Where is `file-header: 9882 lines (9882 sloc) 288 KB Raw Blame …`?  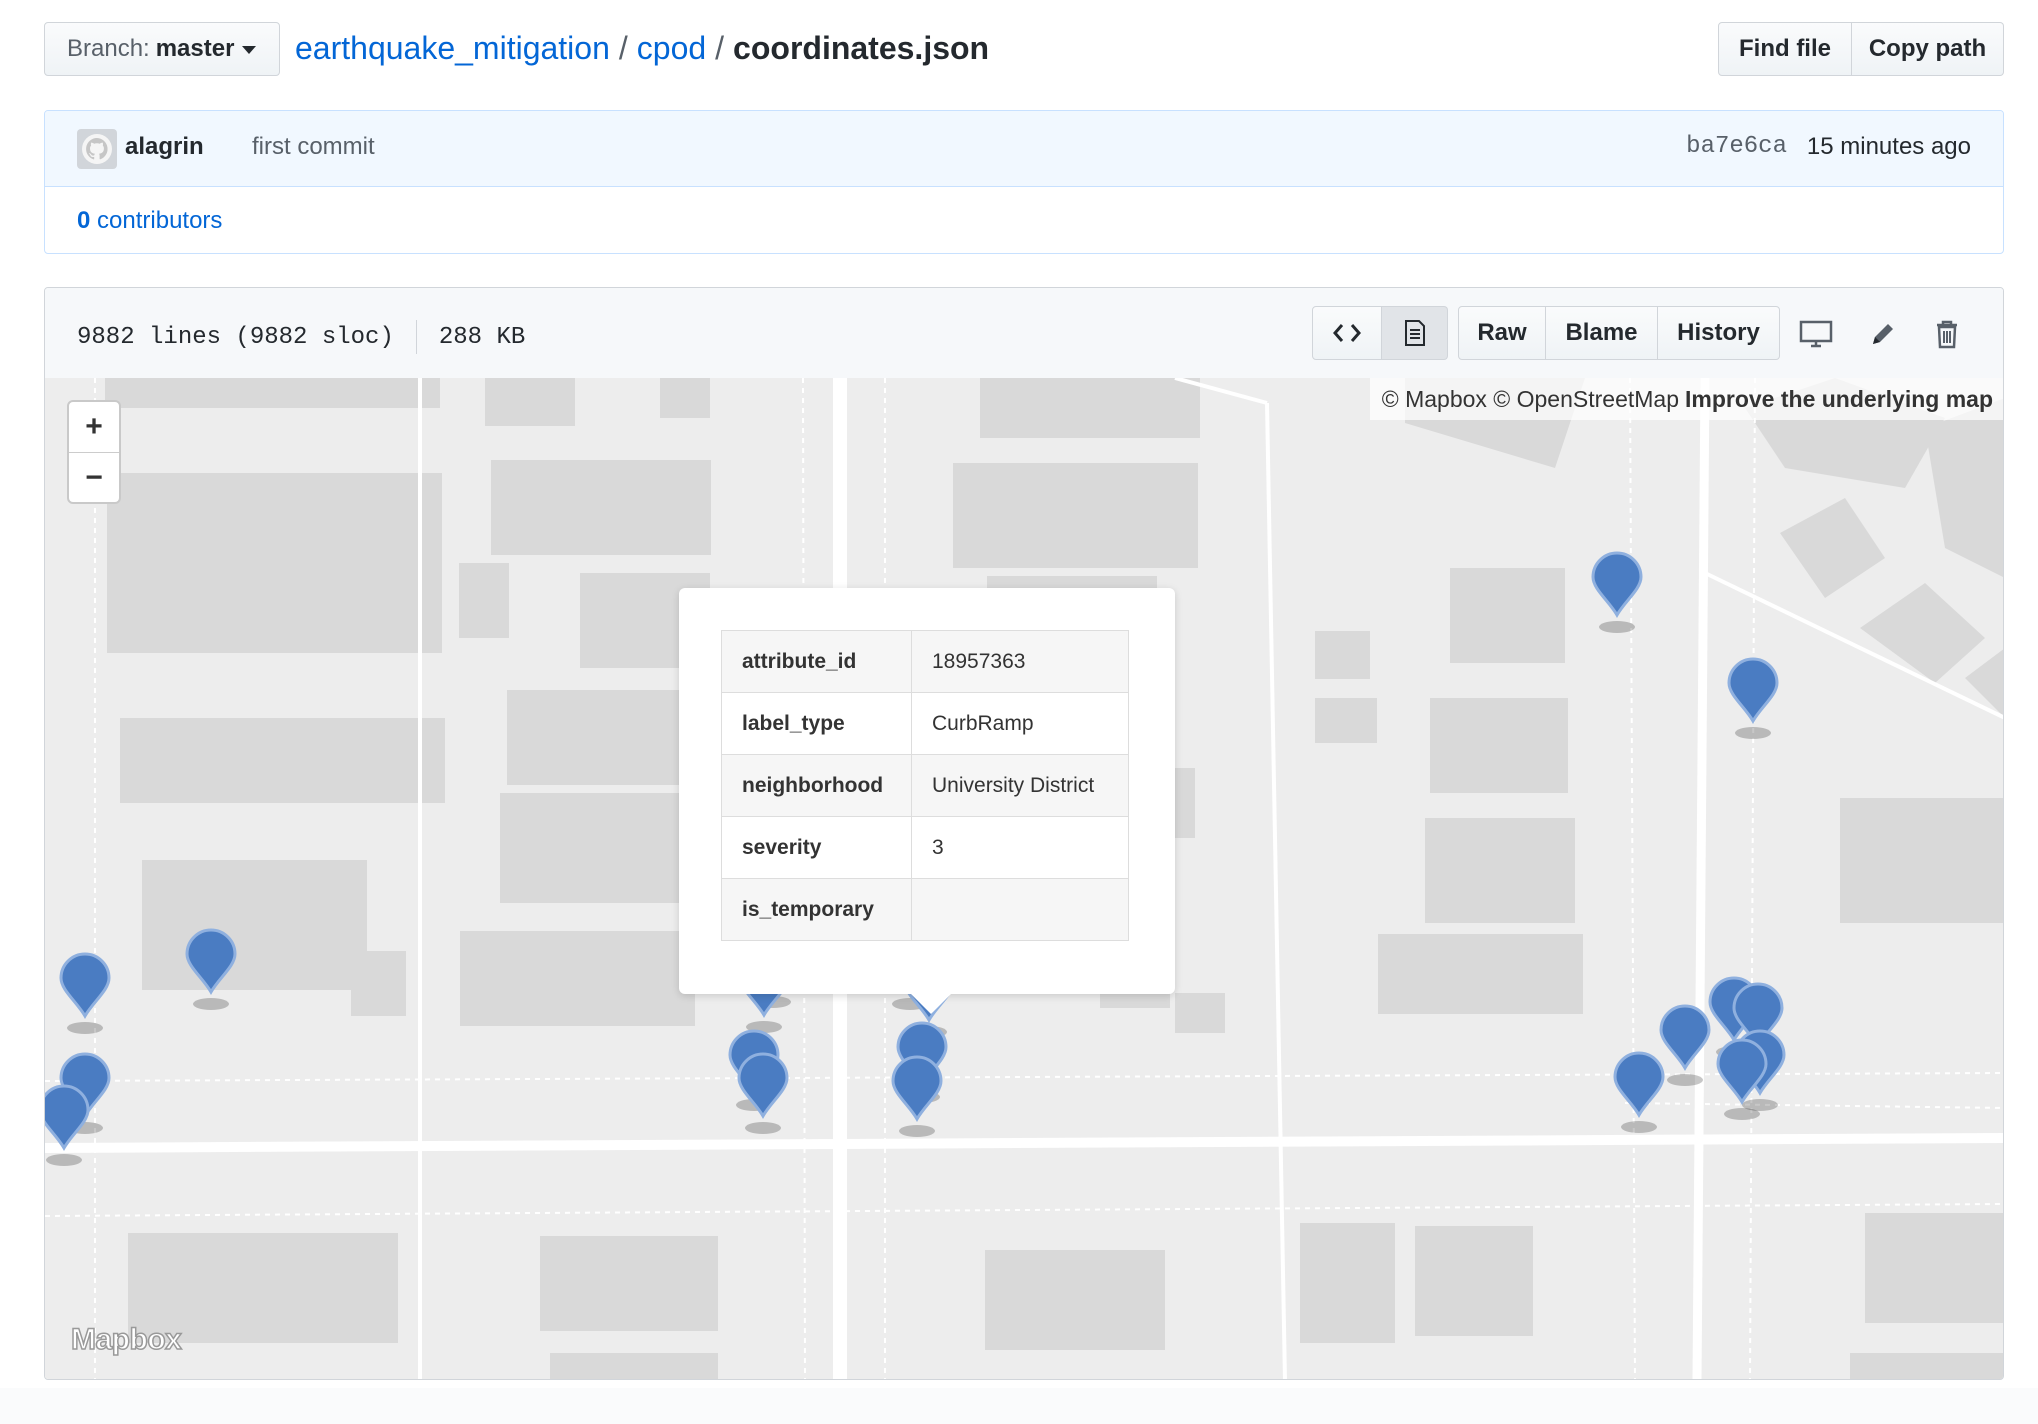
file-header: 9882 lines (9882 sloc) 288 KB Raw Blame … is located at coordinates (1024, 333).